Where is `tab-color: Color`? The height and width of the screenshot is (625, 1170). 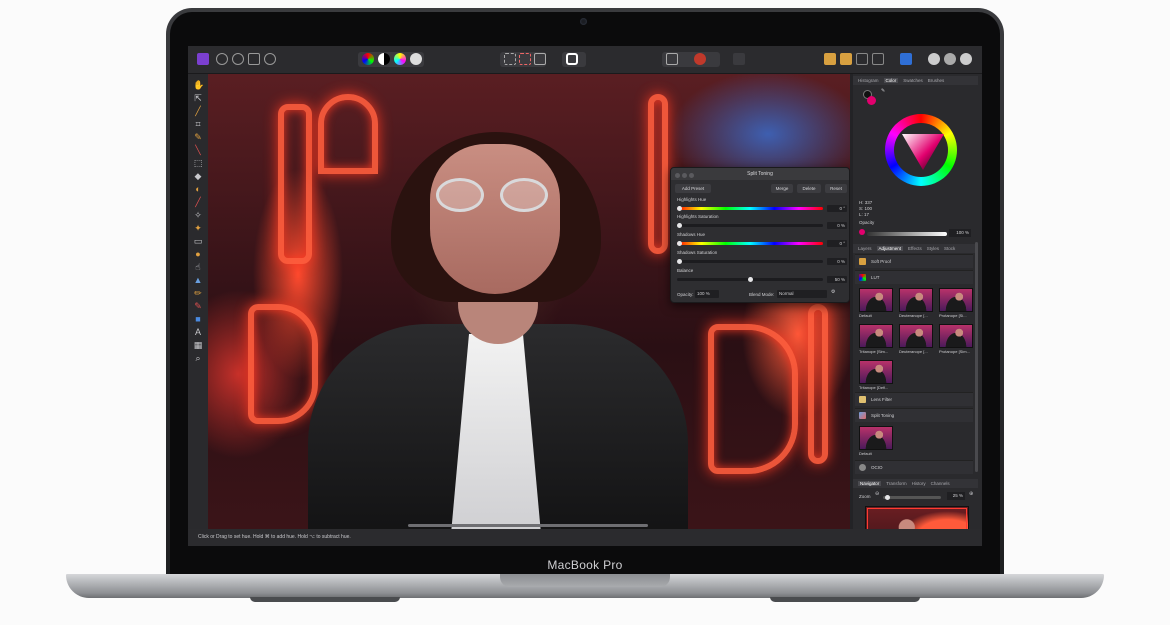 tab-color: Color is located at coordinates (891, 80).